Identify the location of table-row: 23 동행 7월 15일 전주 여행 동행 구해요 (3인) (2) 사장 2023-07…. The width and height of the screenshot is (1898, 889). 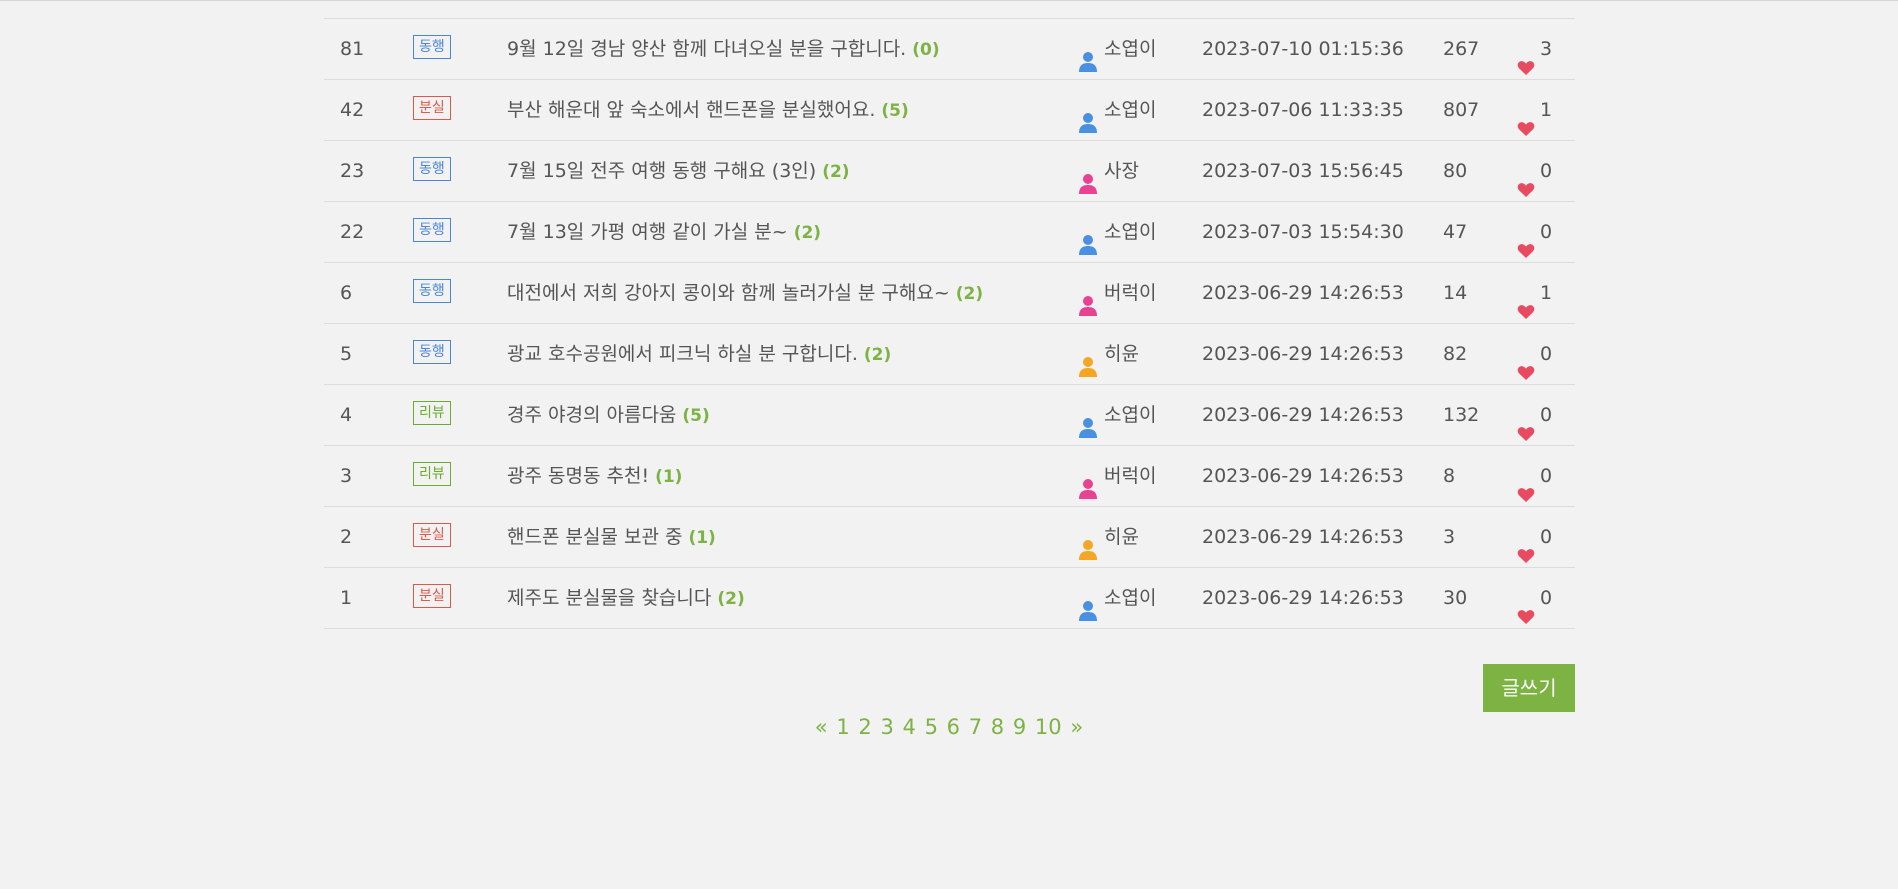
(949, 170).